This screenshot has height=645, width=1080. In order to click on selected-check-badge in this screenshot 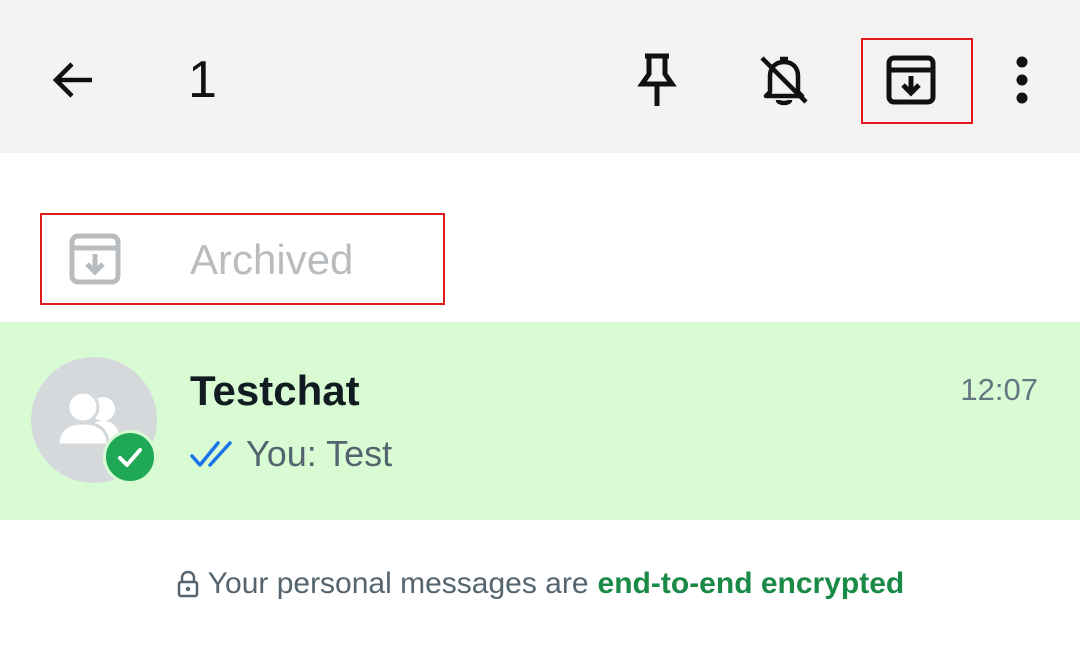, I will do `click(130, 457)`.